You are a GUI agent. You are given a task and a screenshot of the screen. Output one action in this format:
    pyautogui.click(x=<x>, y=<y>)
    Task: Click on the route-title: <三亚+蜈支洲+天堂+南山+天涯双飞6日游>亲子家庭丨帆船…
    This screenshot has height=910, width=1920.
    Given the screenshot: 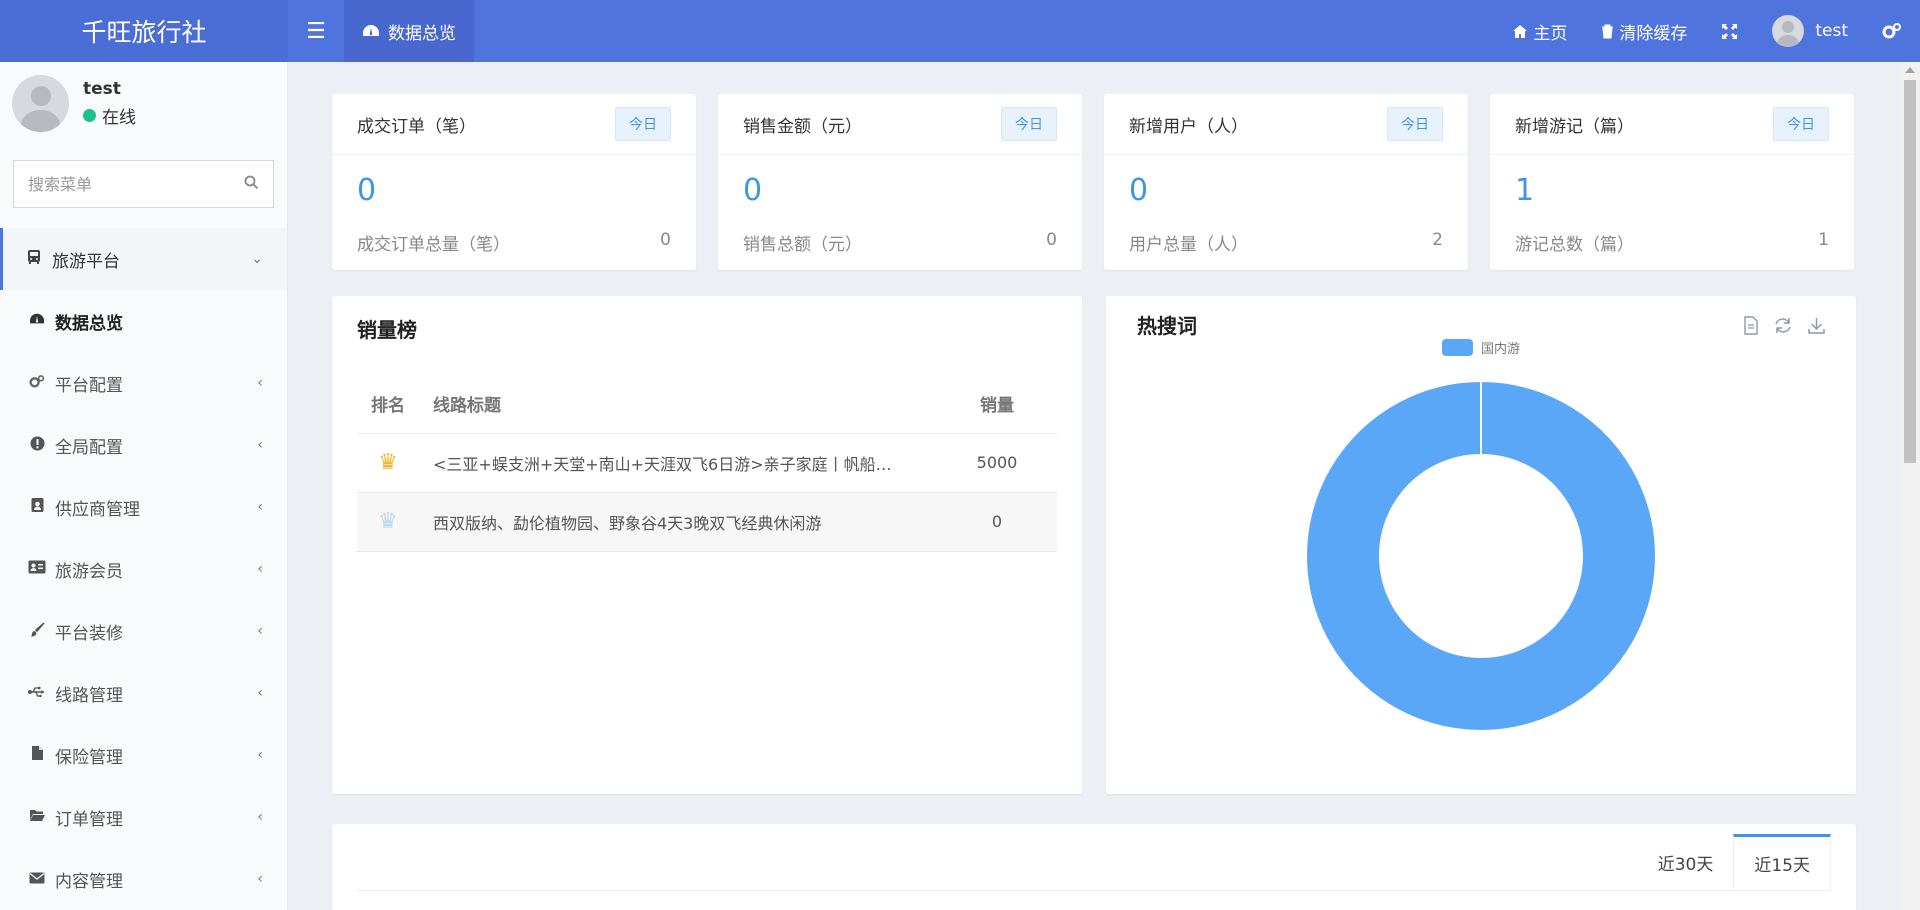 What is the action you would take?
    pyautogui.click(x=673, y=463)
    